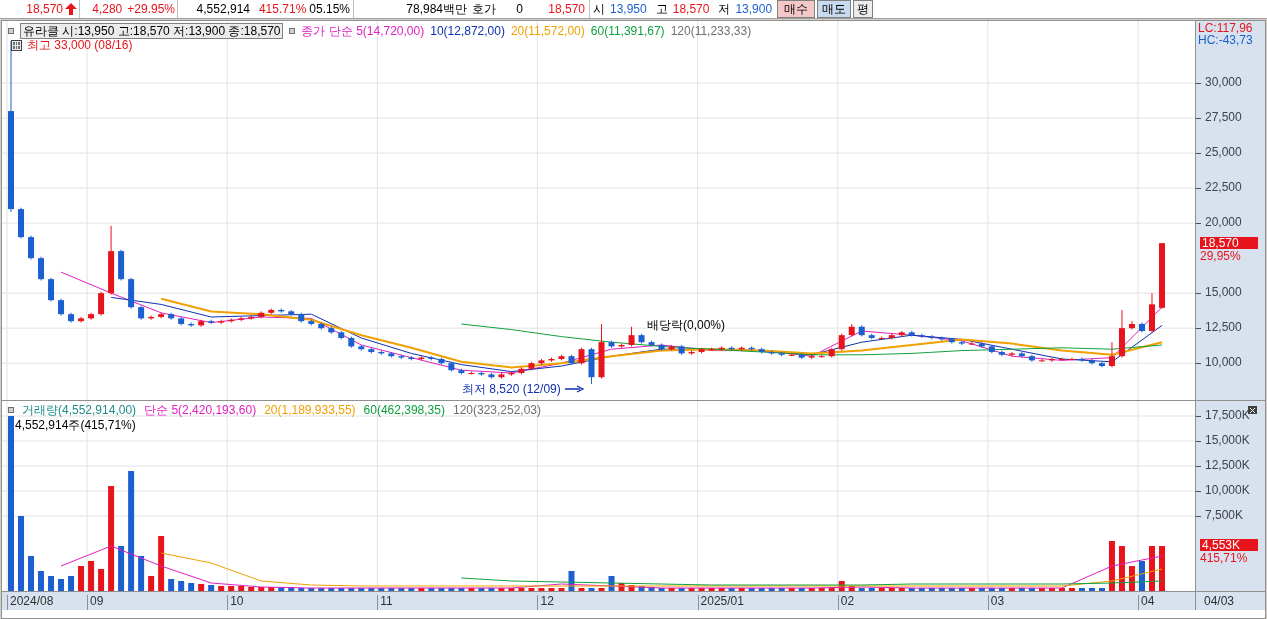 The image size is (1267, 619). Describe the element at coordinates (1227, 465) in the screenshot. I see `axis-label: 12,500K` at that location.